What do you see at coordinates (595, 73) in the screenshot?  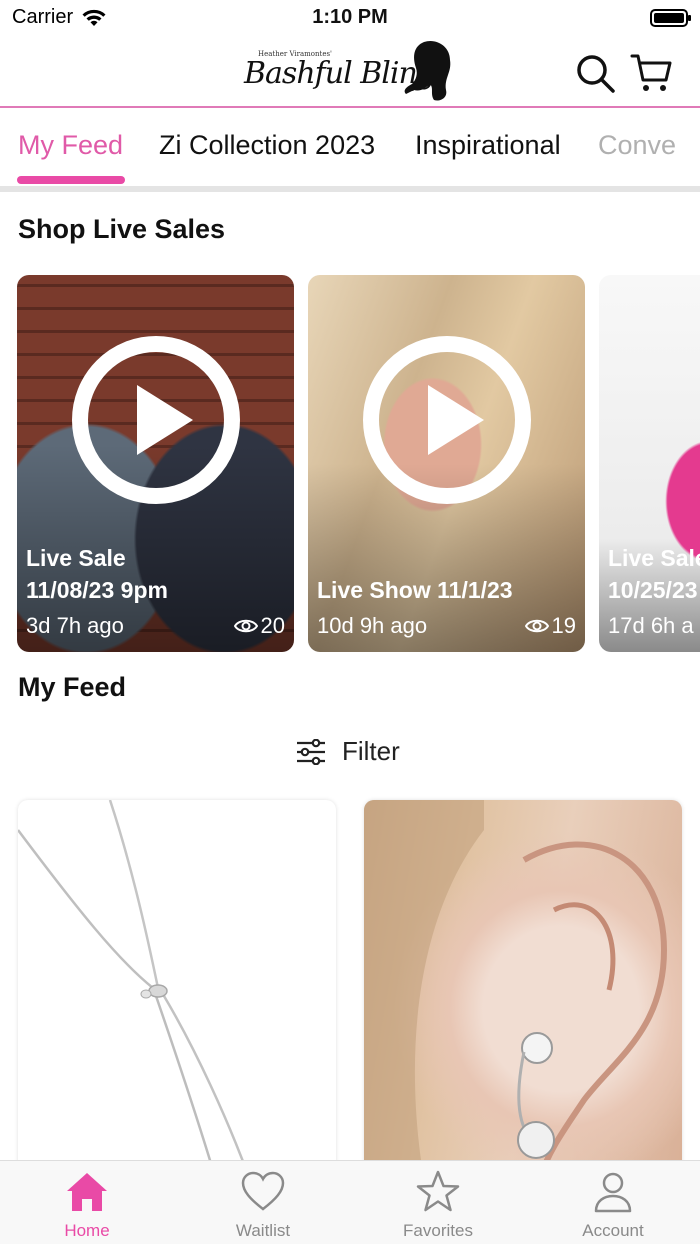 I see `search-icon` at bounding box center [595, 73].